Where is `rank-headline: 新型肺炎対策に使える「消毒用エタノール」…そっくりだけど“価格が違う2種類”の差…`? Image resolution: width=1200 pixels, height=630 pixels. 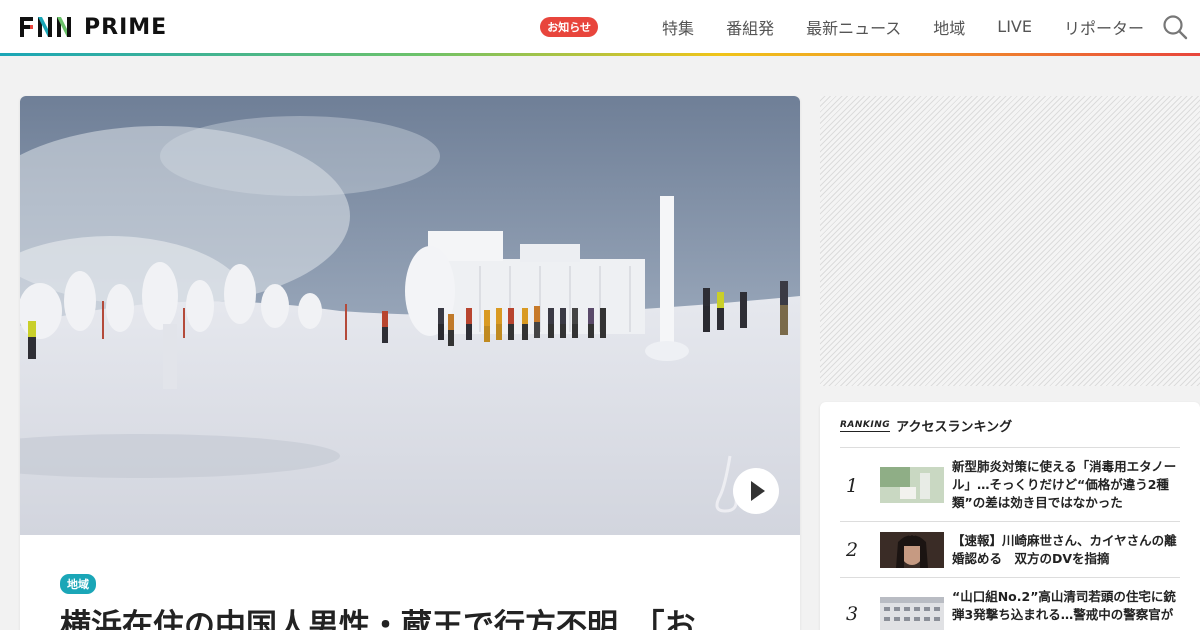
rank-headline: 新型肺炎対策に使える「消毒用エタノール」…そっくりだけど“価格が違う2種類”の差… is located at coordinates (1068, 485).